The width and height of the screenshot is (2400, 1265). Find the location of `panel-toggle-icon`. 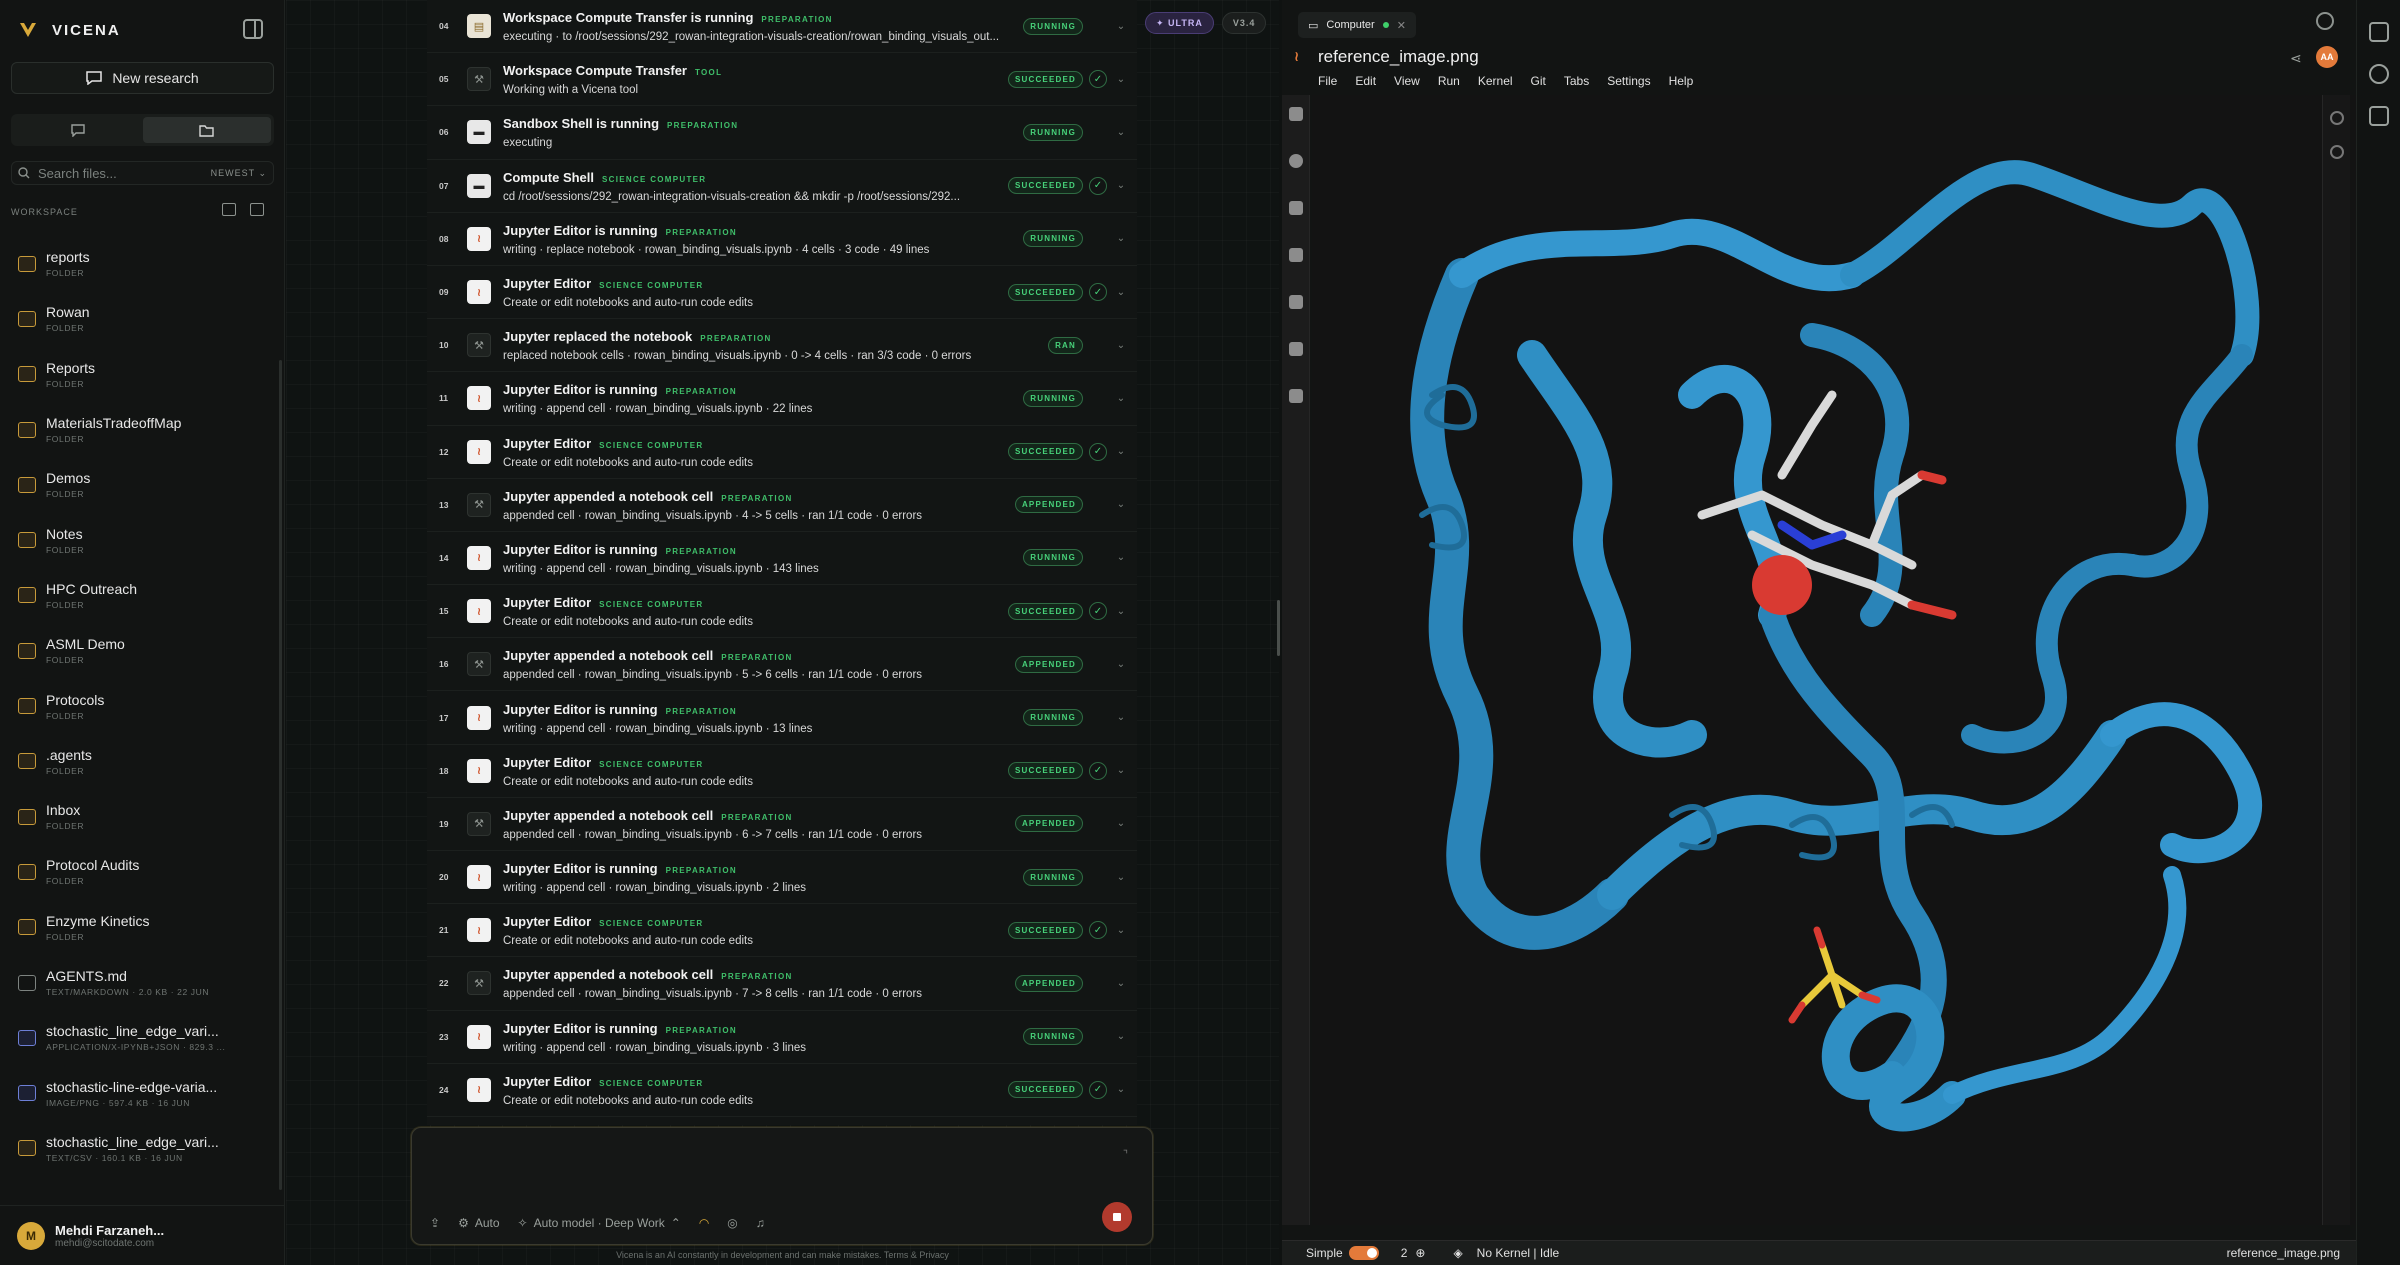

panel-toggle-icon is located at coordinates (2378, 32).